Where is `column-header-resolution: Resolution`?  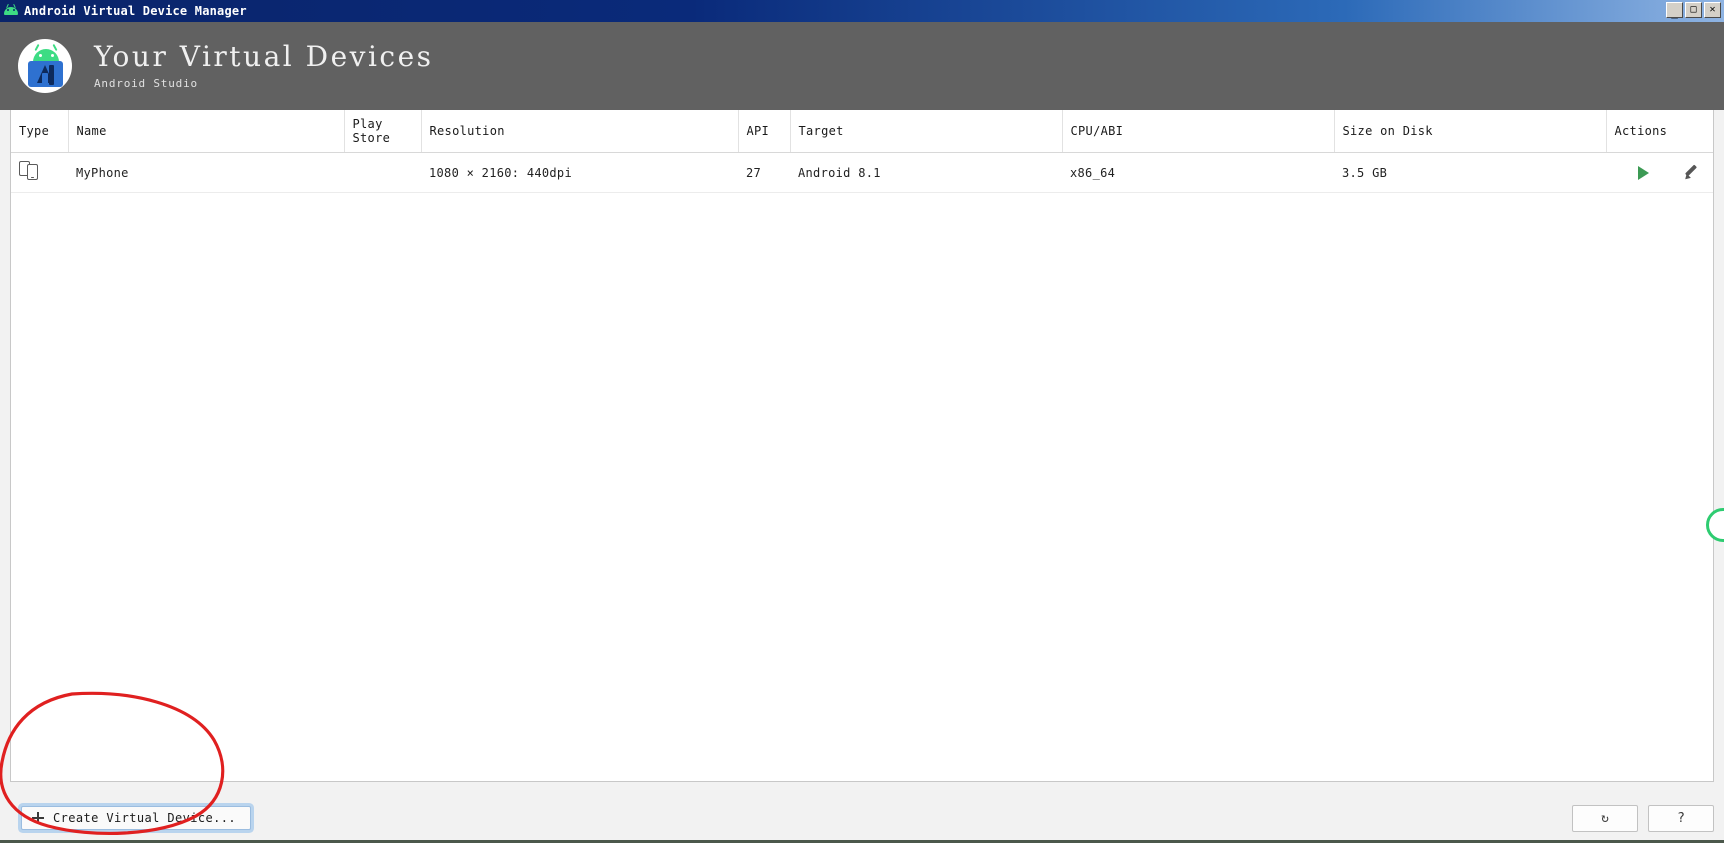
column-header-resolution: Resolution is located at coordinates (580, 131).